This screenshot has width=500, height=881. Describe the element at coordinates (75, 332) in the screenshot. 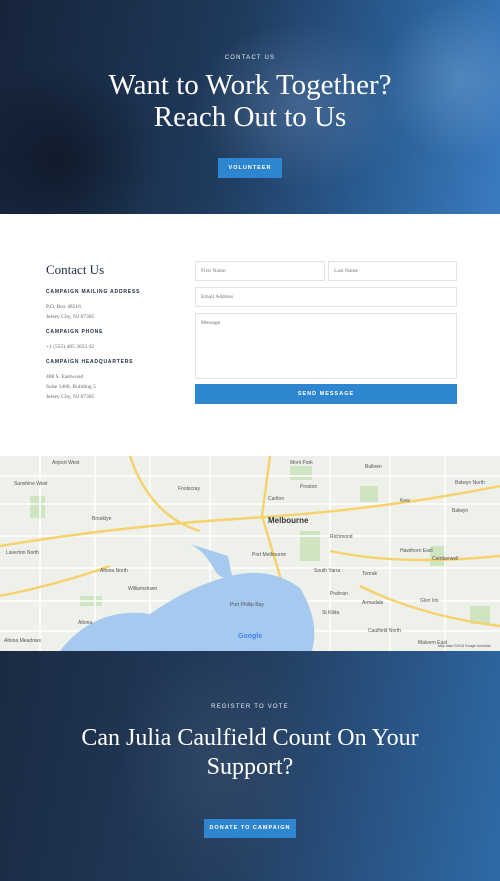

I see `phone-label: CAMPAIGN PHONE` at that location.